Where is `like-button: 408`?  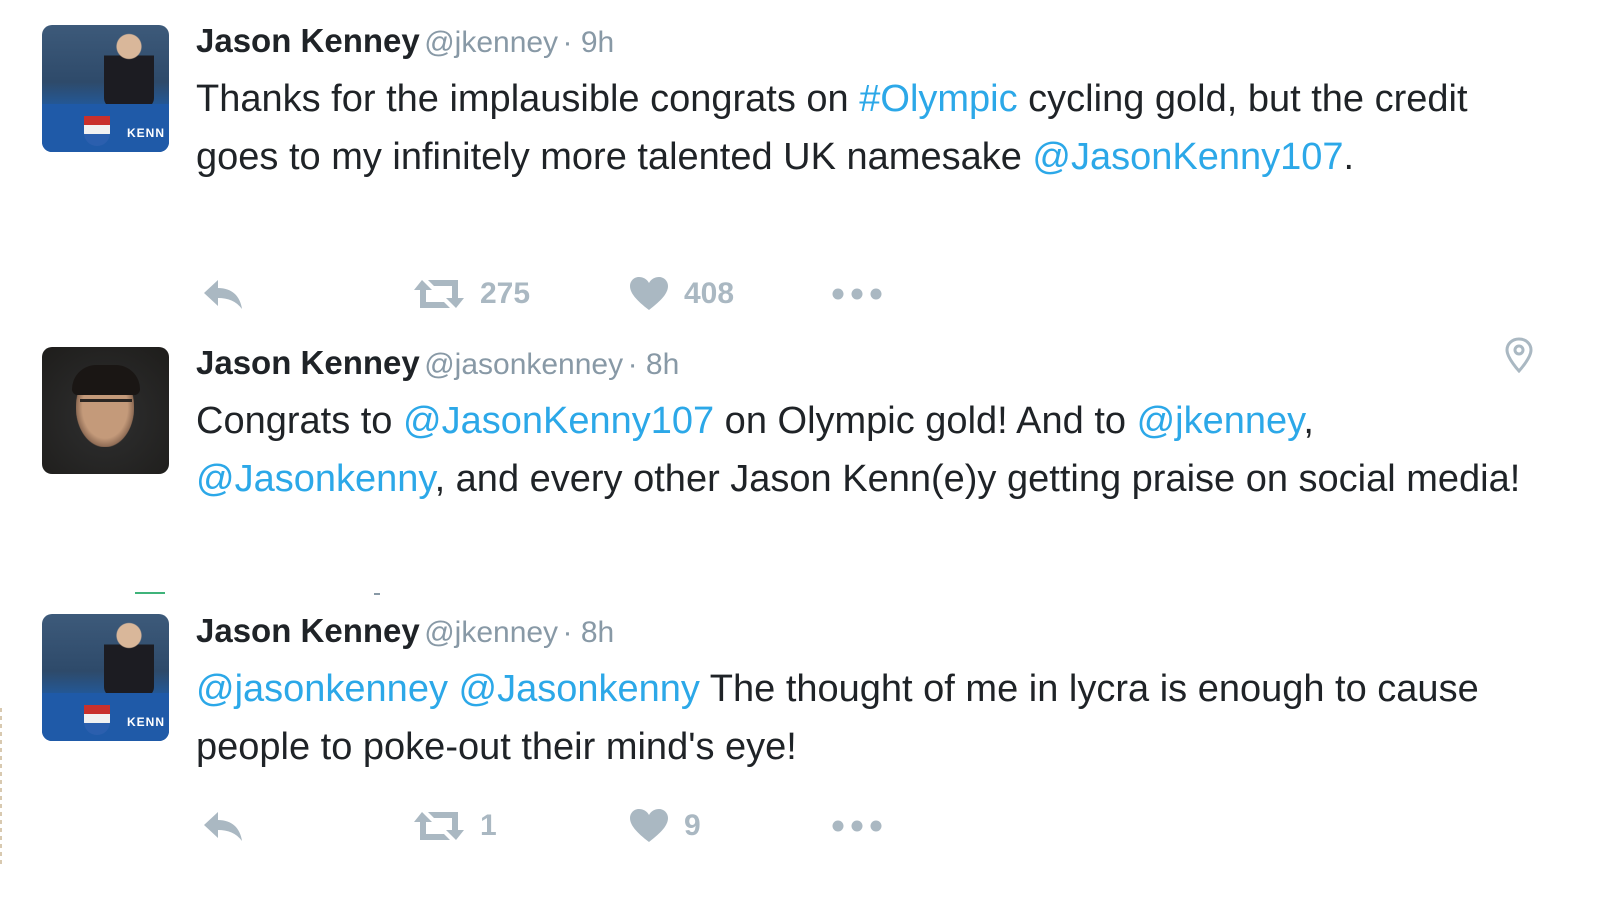
like-button: 408 is located at coordinates (681, 294).